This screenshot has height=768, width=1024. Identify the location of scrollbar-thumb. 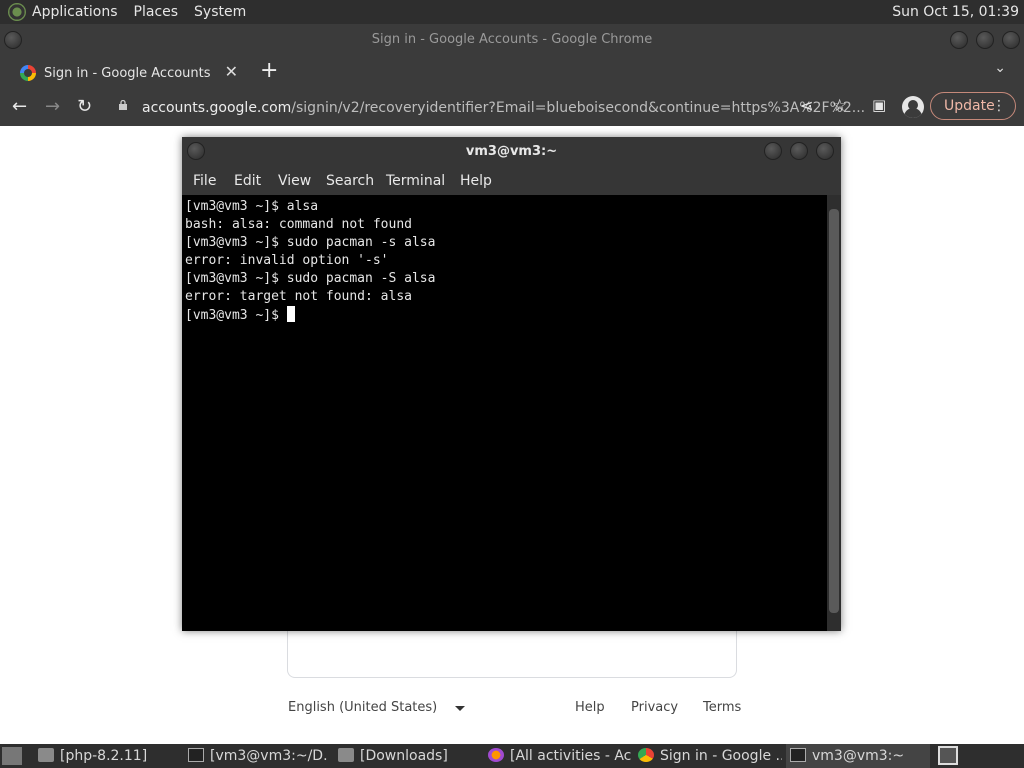
(834, 411).